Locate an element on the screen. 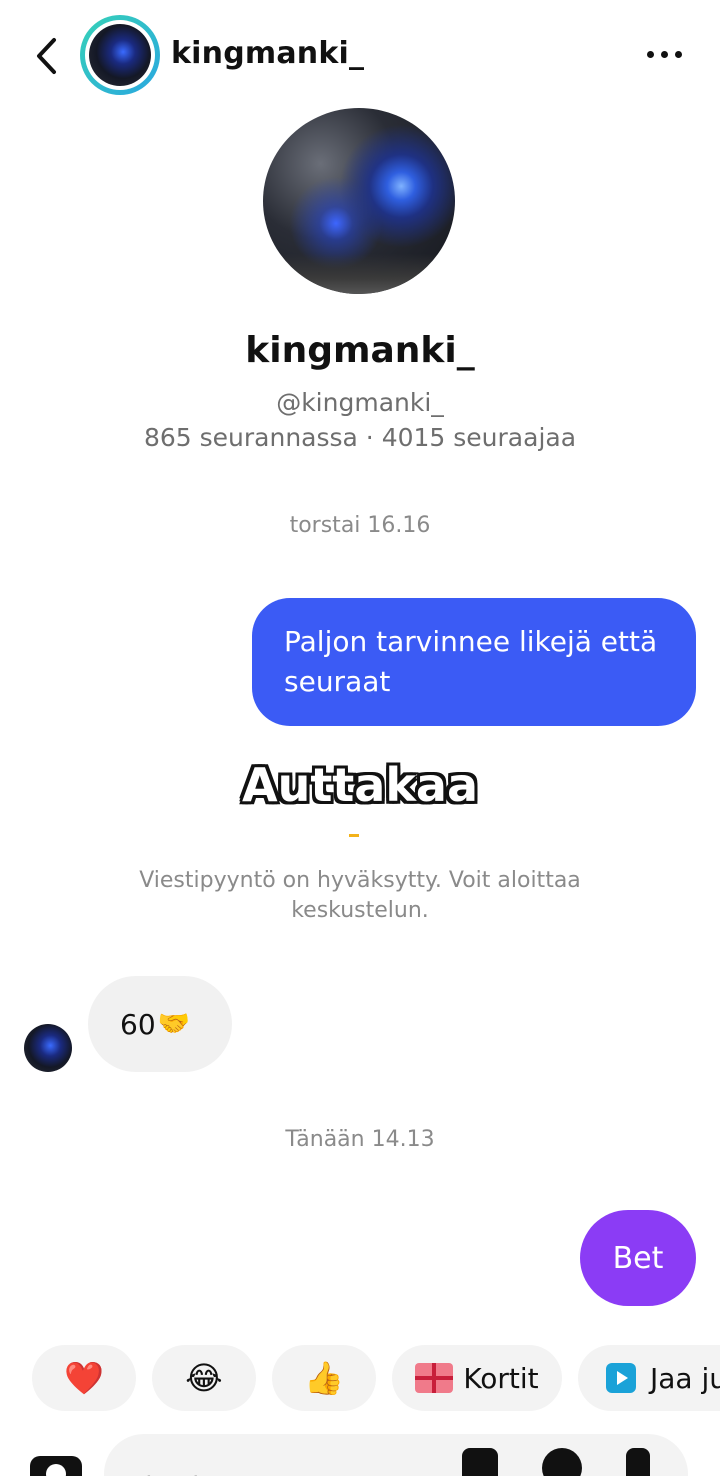 This screenshot has width=720, height=1476. chevron-left-icon is located at coordinates (46, 56).